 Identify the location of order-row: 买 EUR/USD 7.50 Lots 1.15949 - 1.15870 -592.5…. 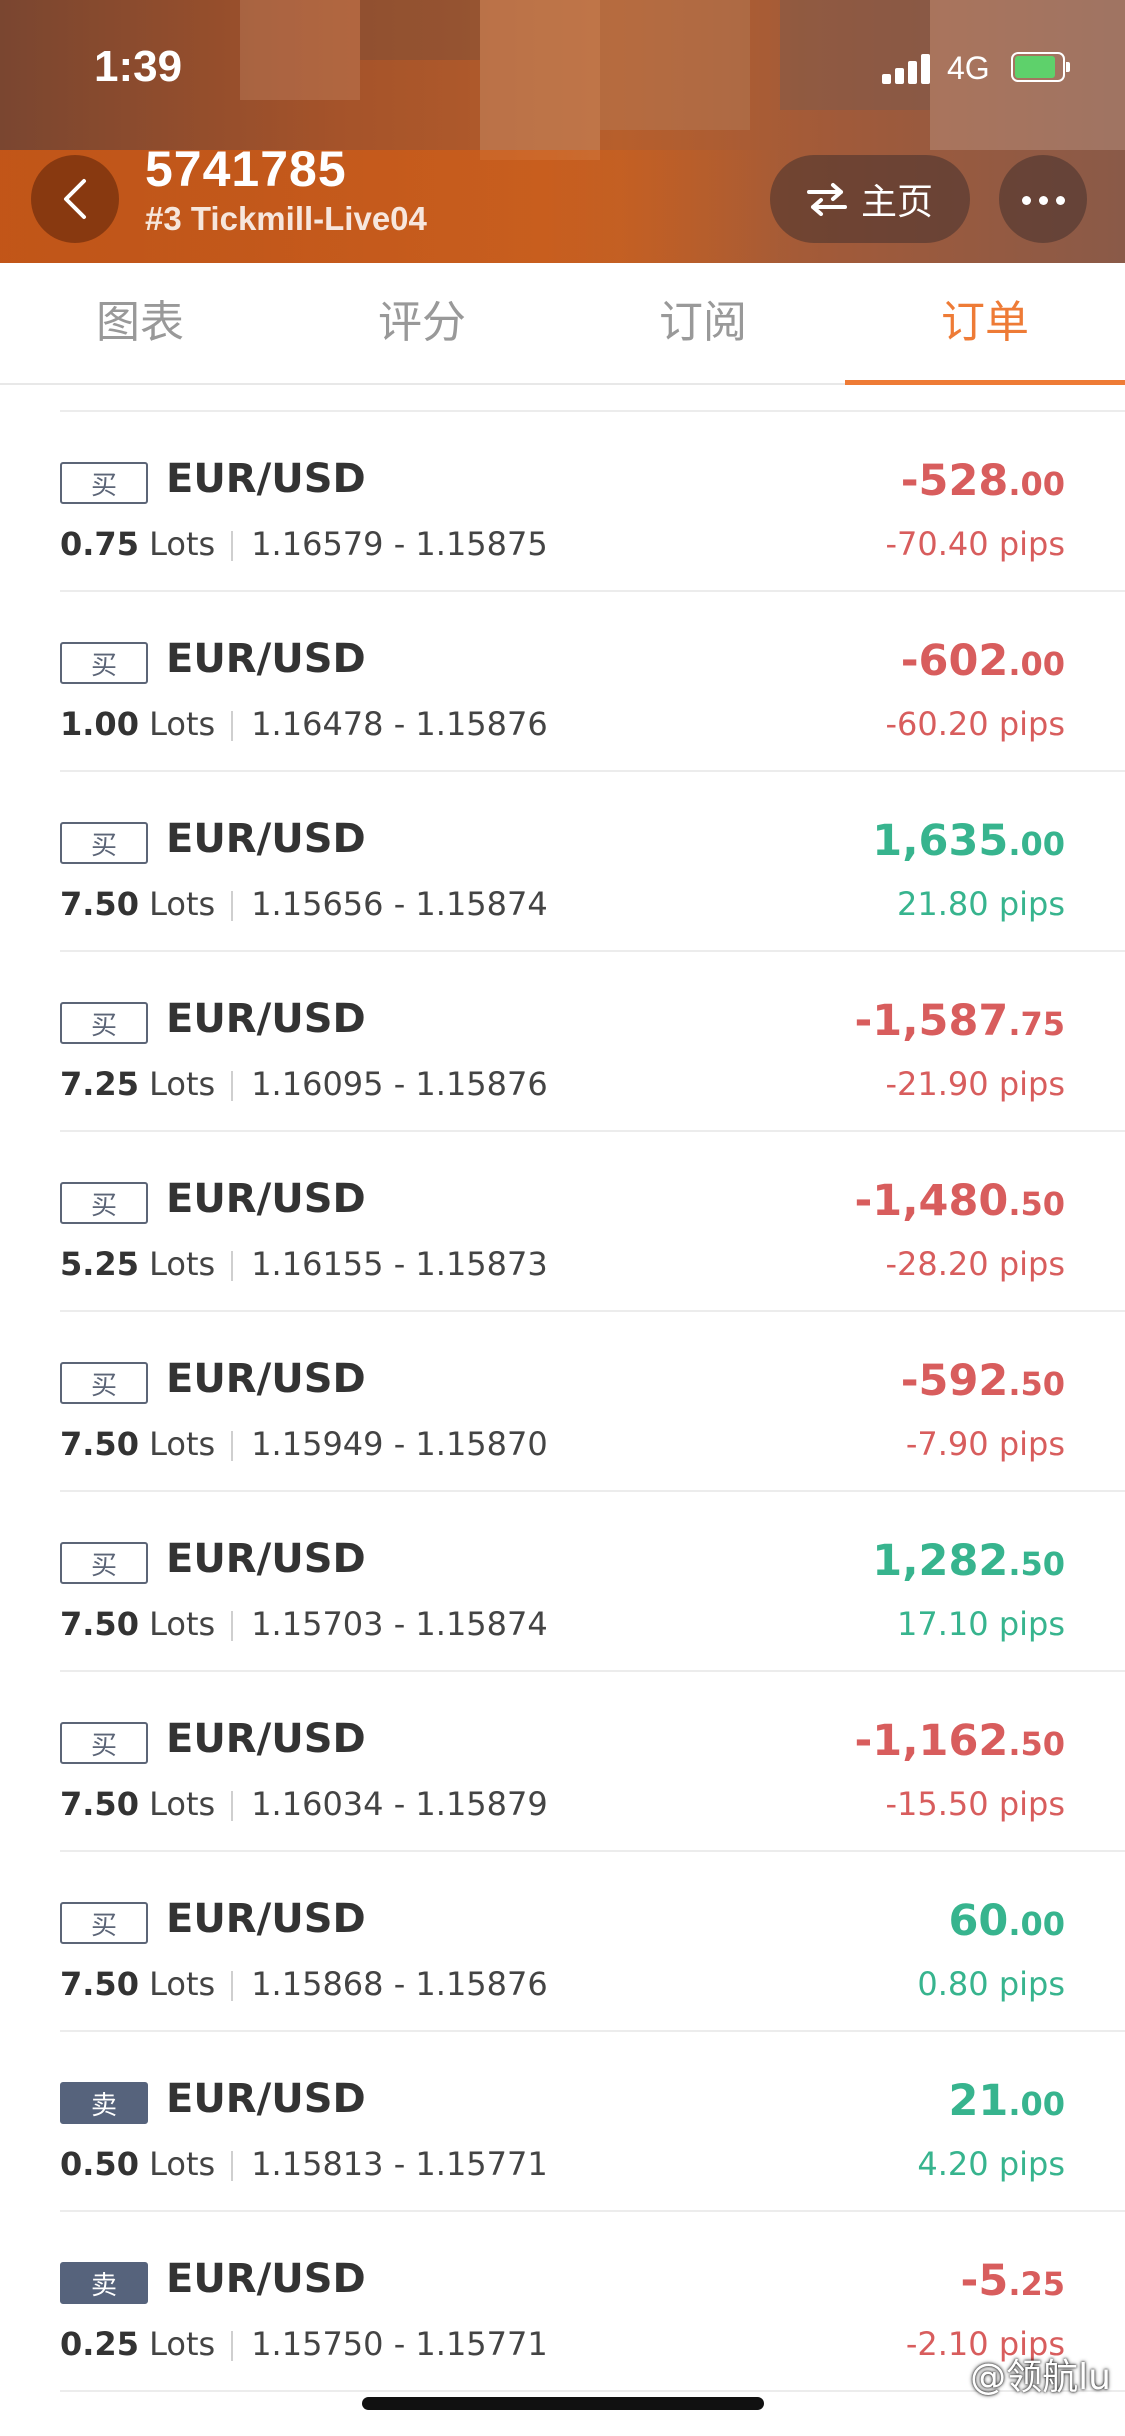
(562, 1402).